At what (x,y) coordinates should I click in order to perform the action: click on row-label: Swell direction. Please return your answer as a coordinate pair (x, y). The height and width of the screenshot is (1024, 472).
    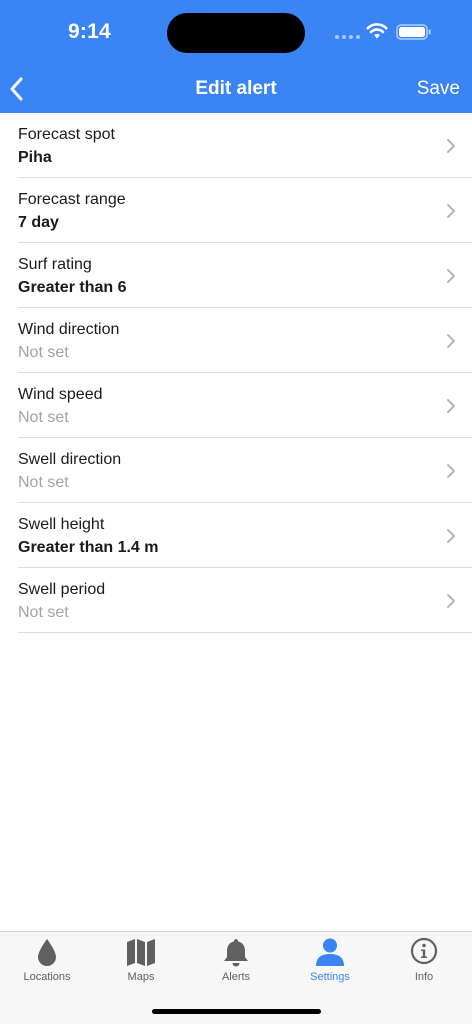
    Looking at the image, I should click on (70, 459).